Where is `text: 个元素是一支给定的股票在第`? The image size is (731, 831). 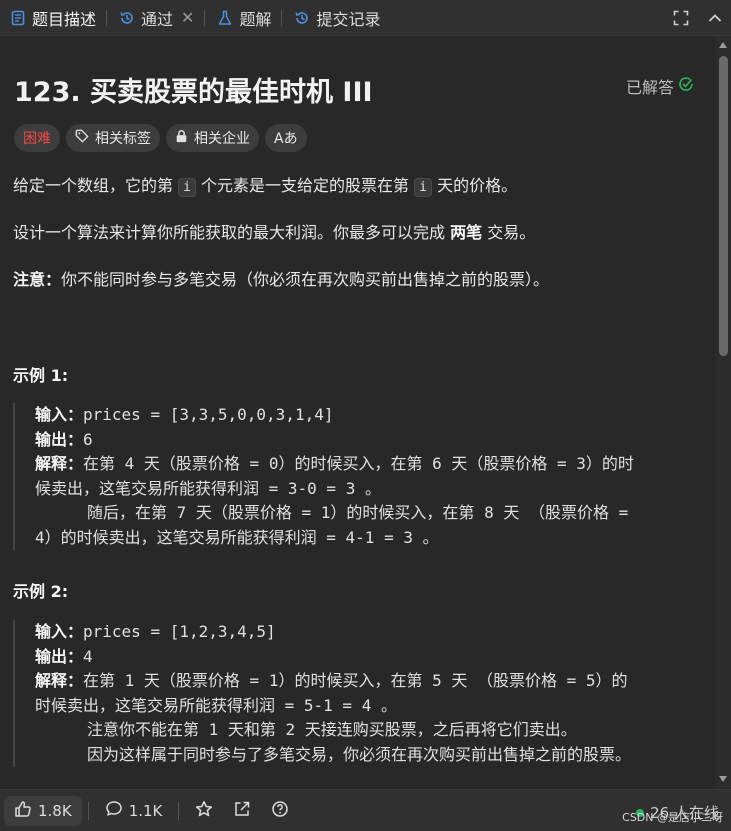
text: 个元素是一支给定的股票在第 is located at coordinates (305, 185).